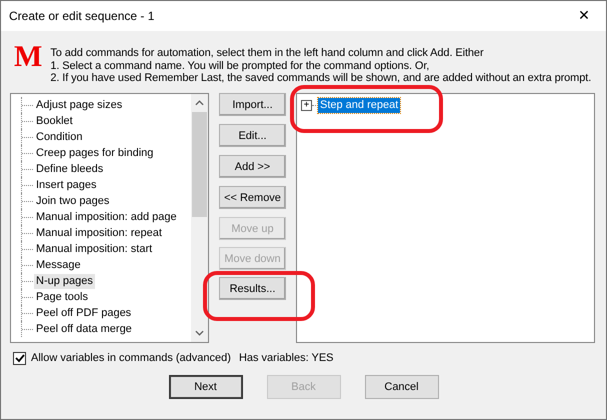 This screenshot has height=420, width=607. Describe the element at coordinates (199, 164) in the screenshot. I see `scroll-thumb` at that location.